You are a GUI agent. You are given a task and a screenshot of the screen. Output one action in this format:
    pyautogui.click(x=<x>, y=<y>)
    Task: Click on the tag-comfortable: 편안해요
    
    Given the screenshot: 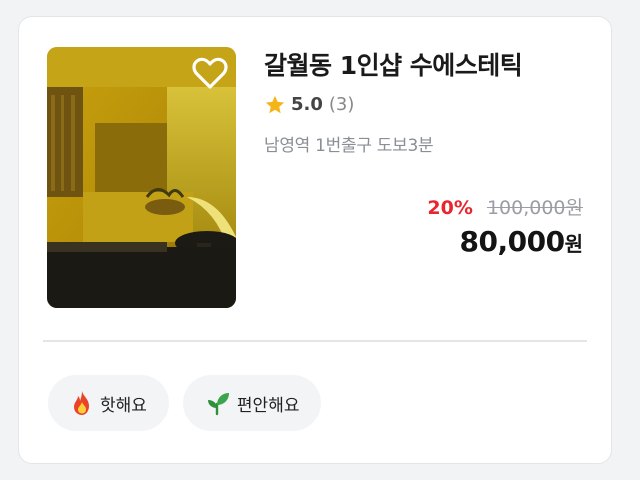 What is the action you would take?
    pyautogui.click(x=252, y=403)
    